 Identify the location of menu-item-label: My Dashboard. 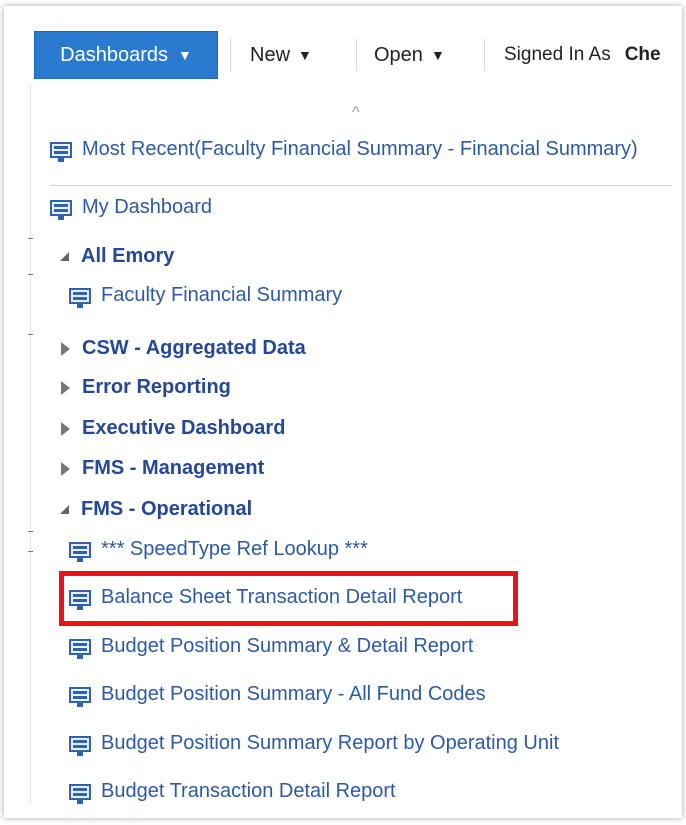
(147, 207).